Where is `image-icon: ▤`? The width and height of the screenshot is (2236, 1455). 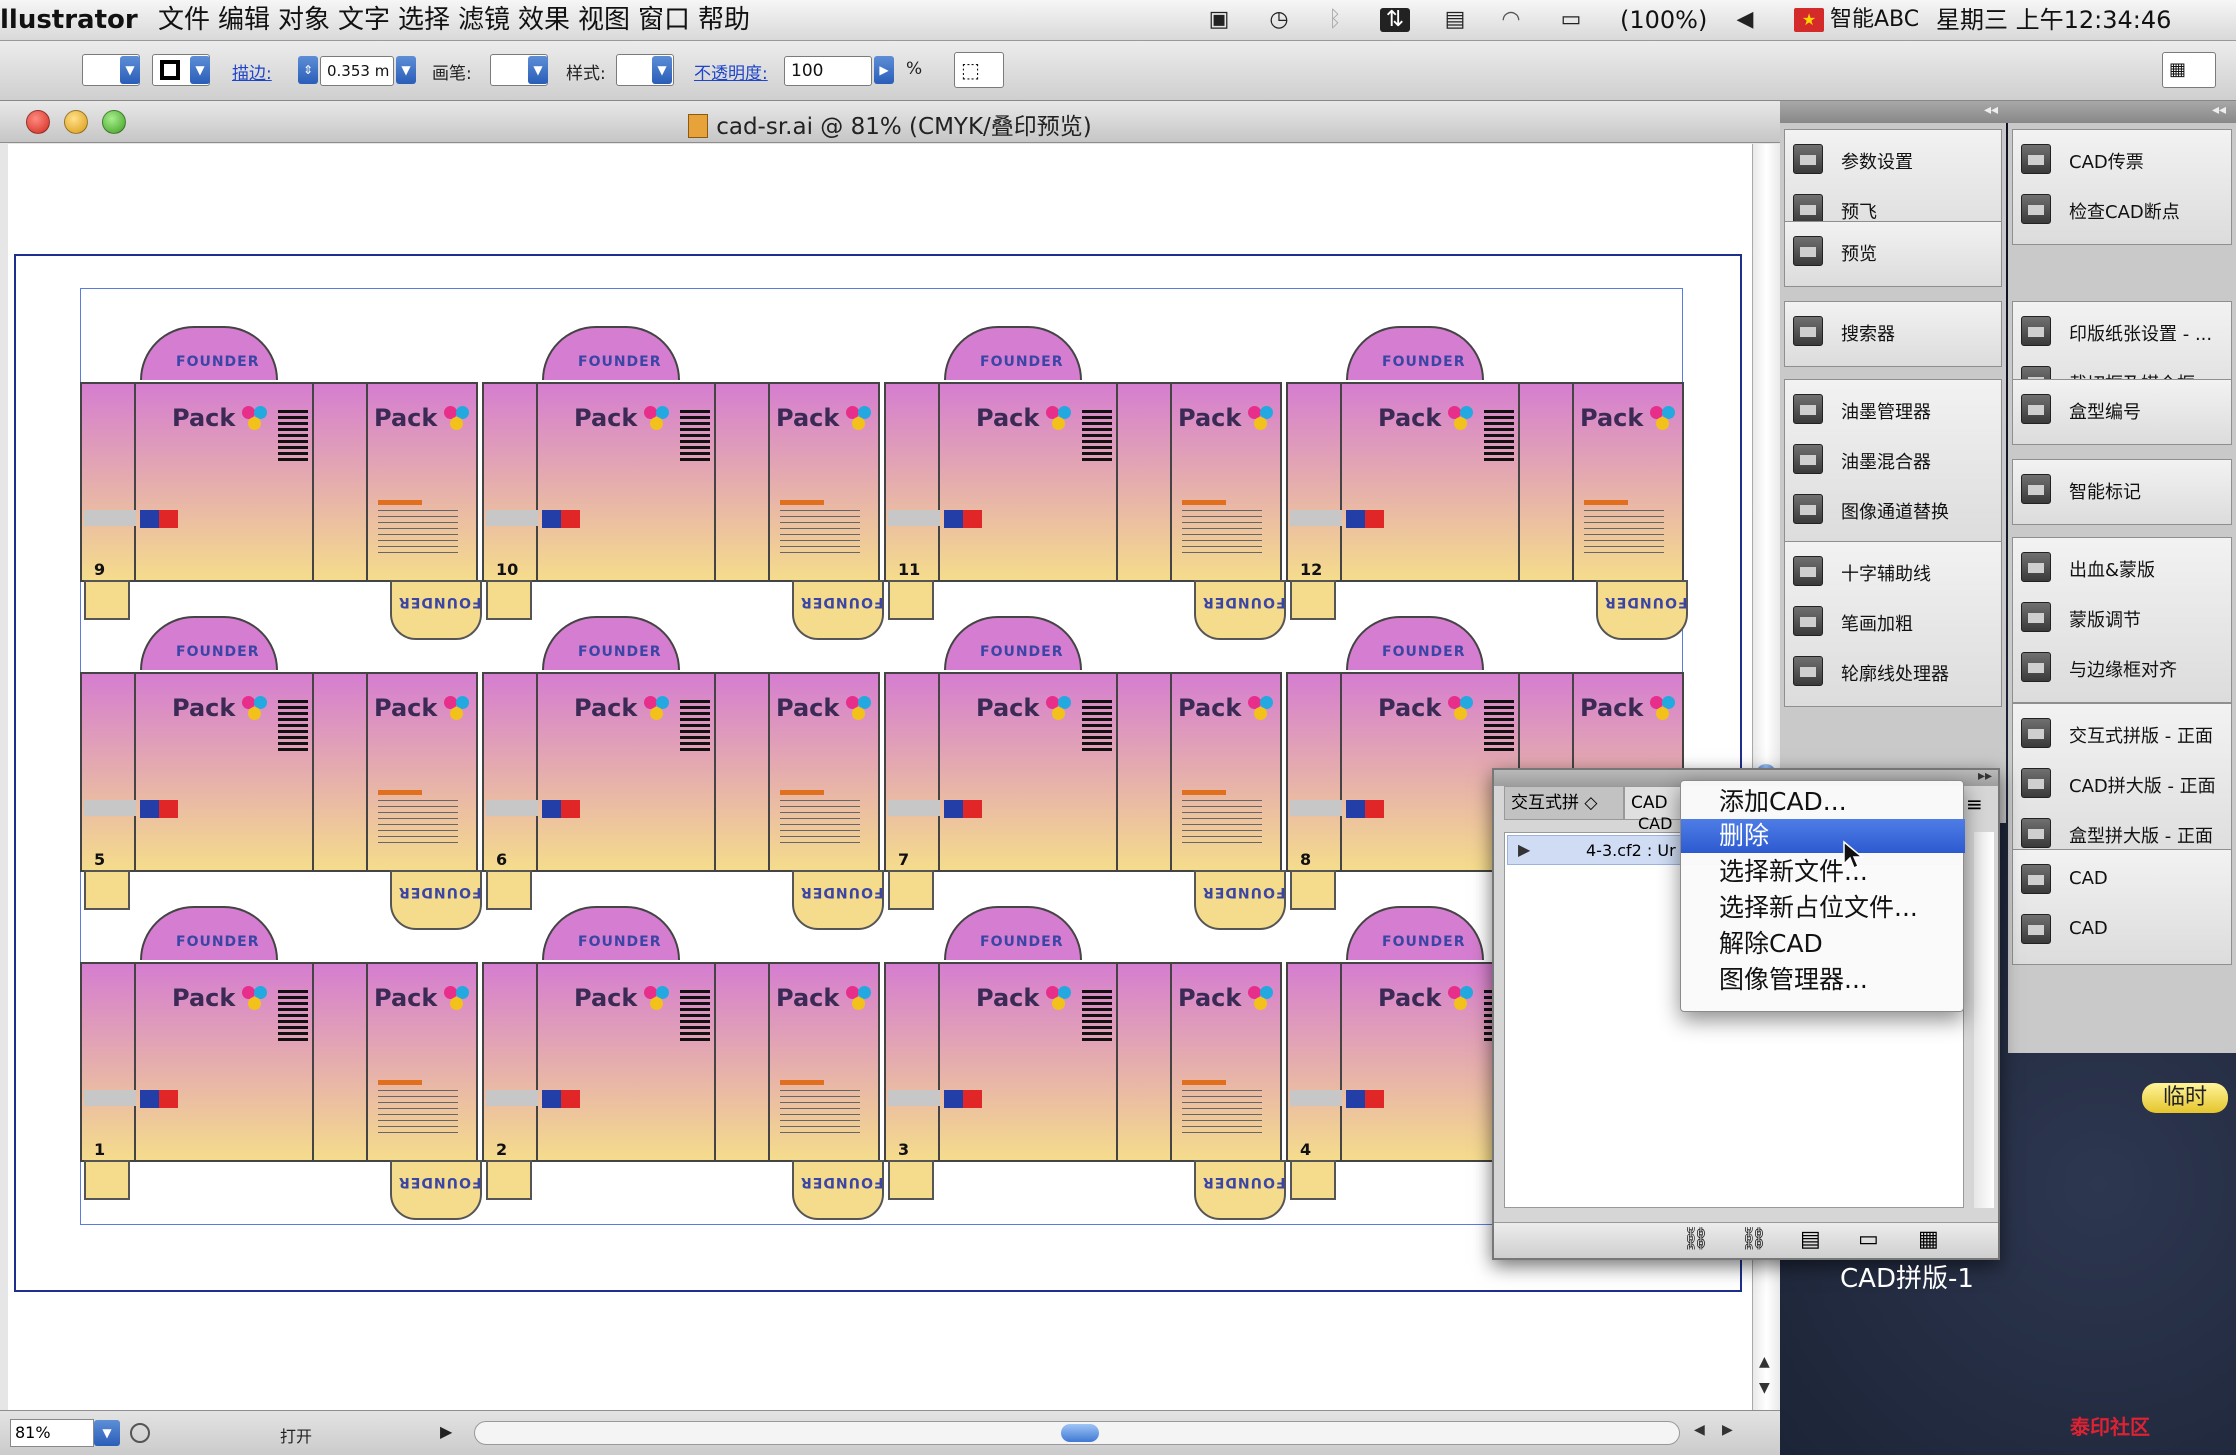 image-icon: ▤ is located at coordinates (1810, 1239).